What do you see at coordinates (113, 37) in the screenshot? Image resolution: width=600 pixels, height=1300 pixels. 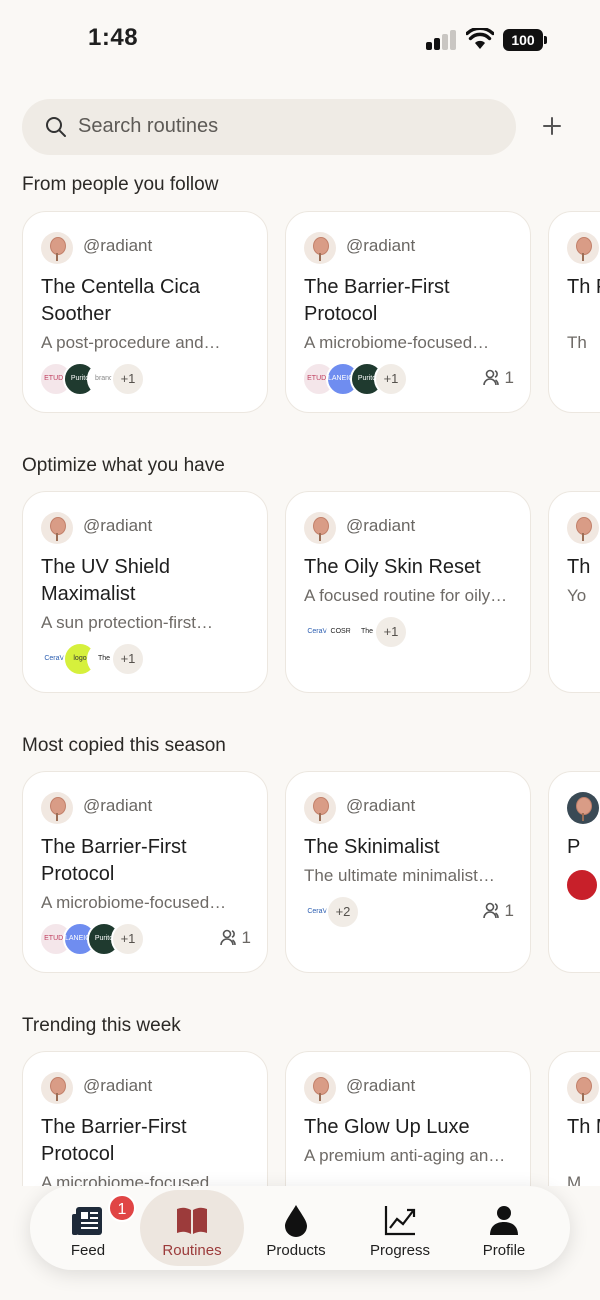 I see `status-time: 1:48` at bounding box center [113, 37].